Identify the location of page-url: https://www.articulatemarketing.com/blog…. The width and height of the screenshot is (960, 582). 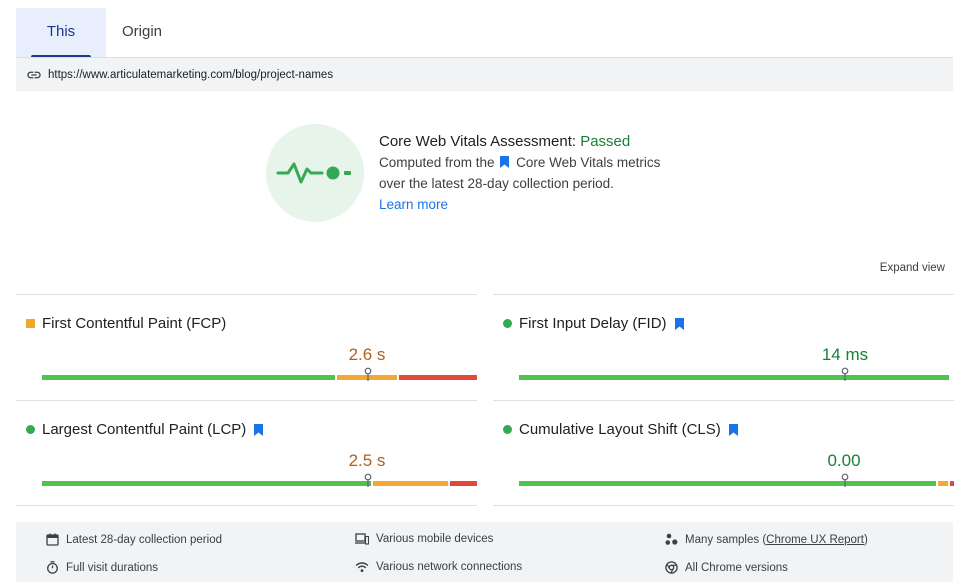
(191, 74).